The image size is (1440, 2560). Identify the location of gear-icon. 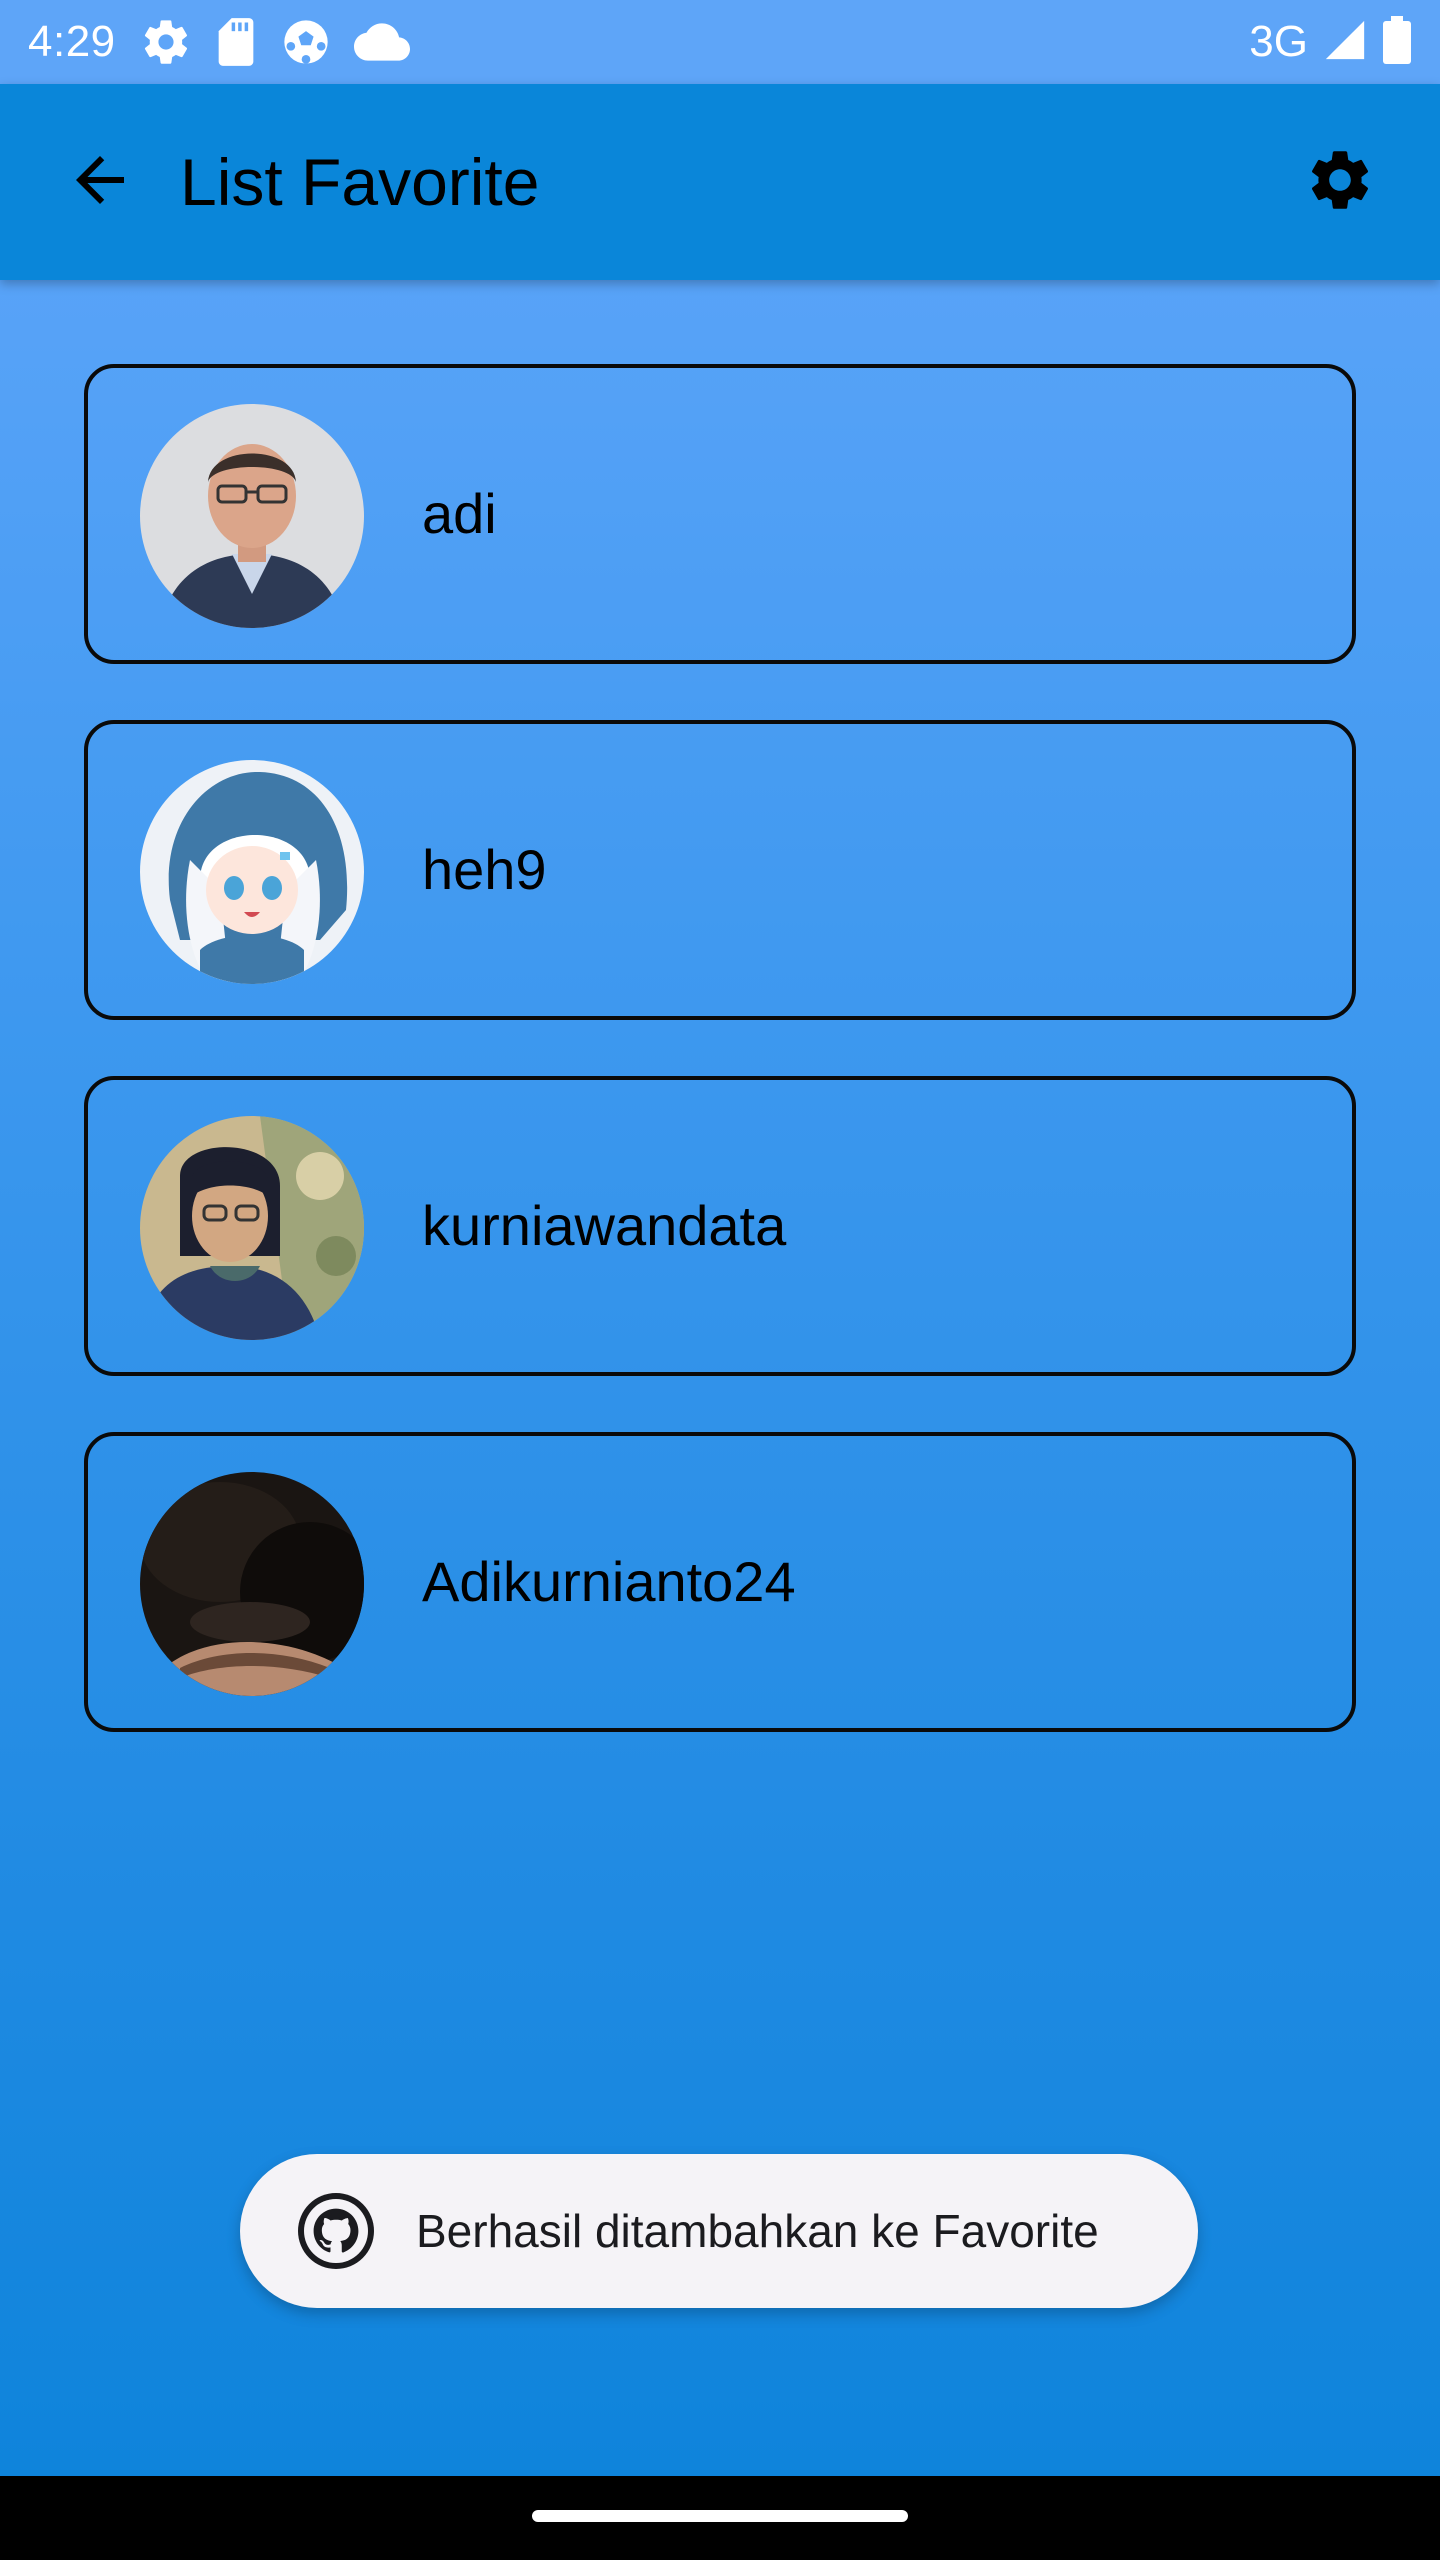
(1340, 182).